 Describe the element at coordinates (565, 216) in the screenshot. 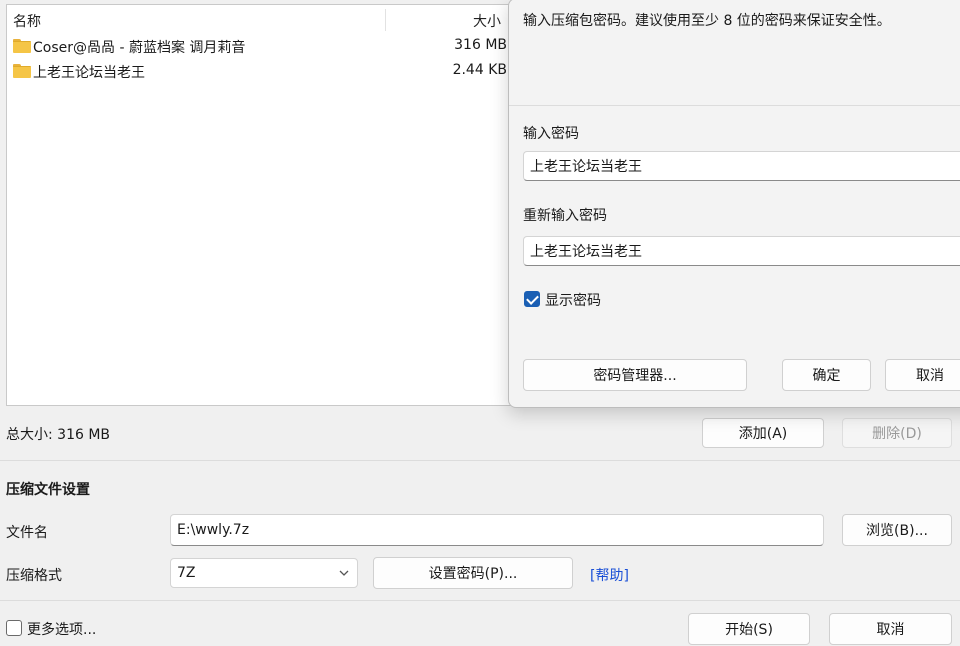

I see `reenter-password-label: 重新输入密码` at that location.